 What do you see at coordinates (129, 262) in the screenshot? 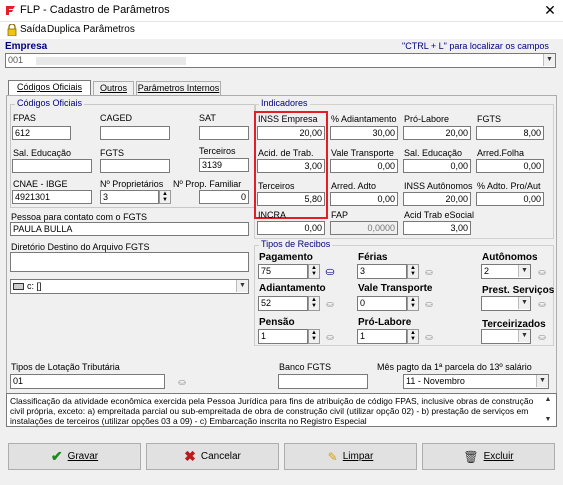
I see `diretorio-fgts-input` at bounding box center [129, 262].